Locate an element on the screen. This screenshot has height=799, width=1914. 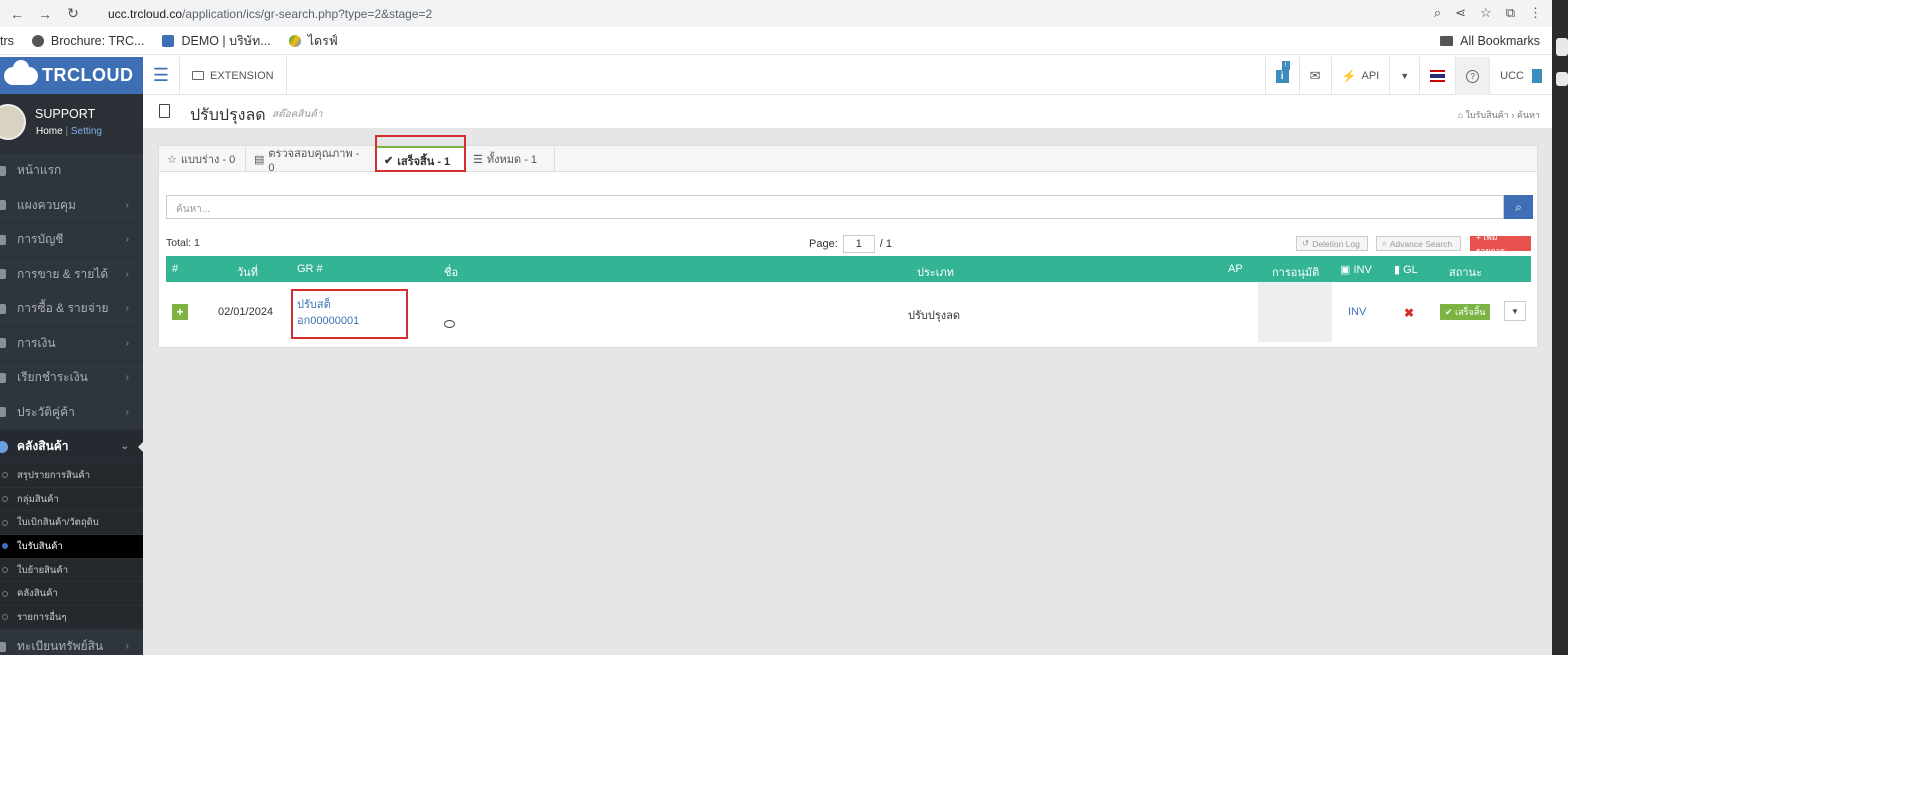
page-subtitle: สต๊อคสินค้า is located at coordinates (297, 114).